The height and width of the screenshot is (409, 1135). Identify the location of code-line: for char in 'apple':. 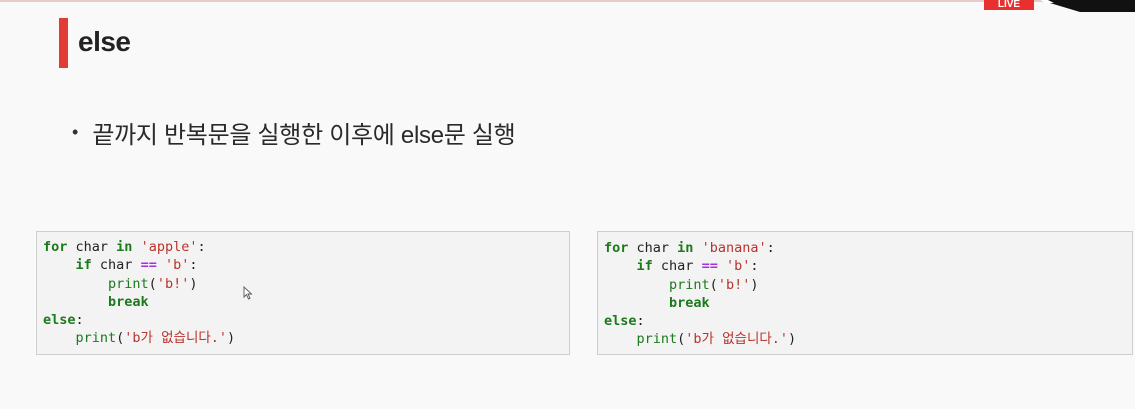
(306, 247).